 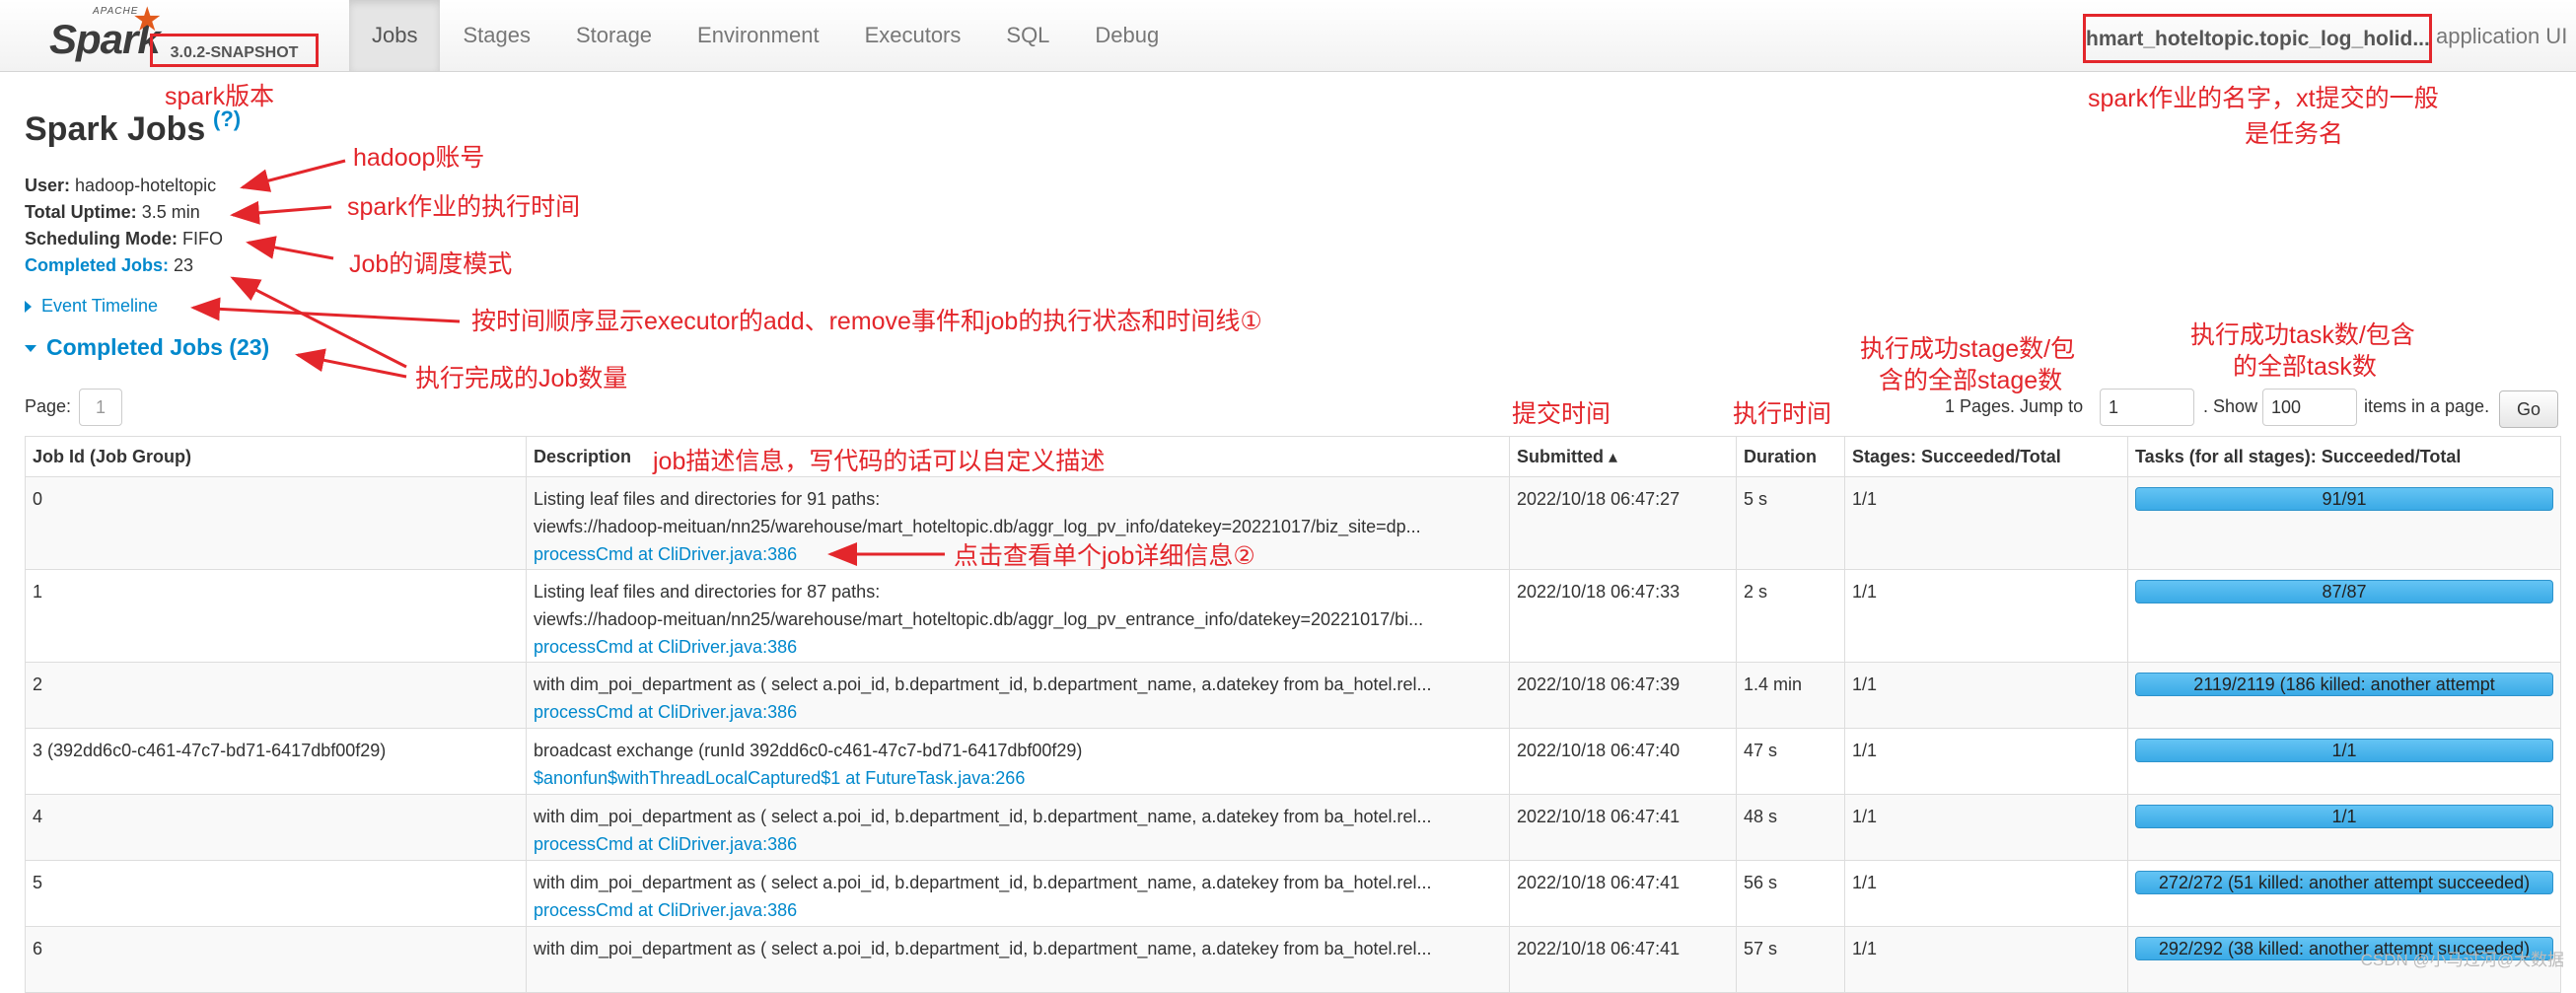 I want to click on arrow-completed-count, so click(x=318, y=322).